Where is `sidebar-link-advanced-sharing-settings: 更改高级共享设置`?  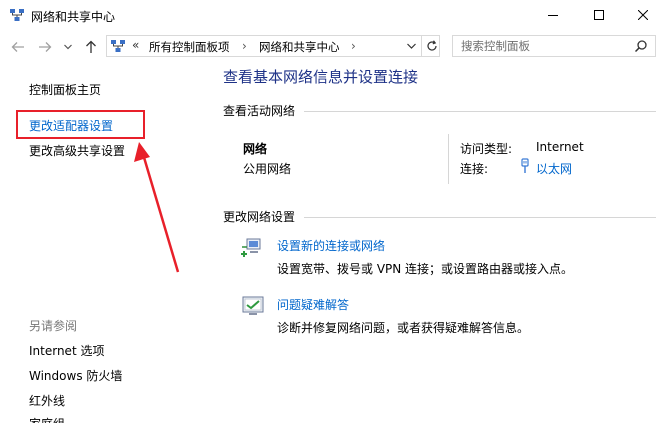
sidebar-link-advanced-sharing-settings: 更改高级共享设置 is located at coordinates (77, 150).